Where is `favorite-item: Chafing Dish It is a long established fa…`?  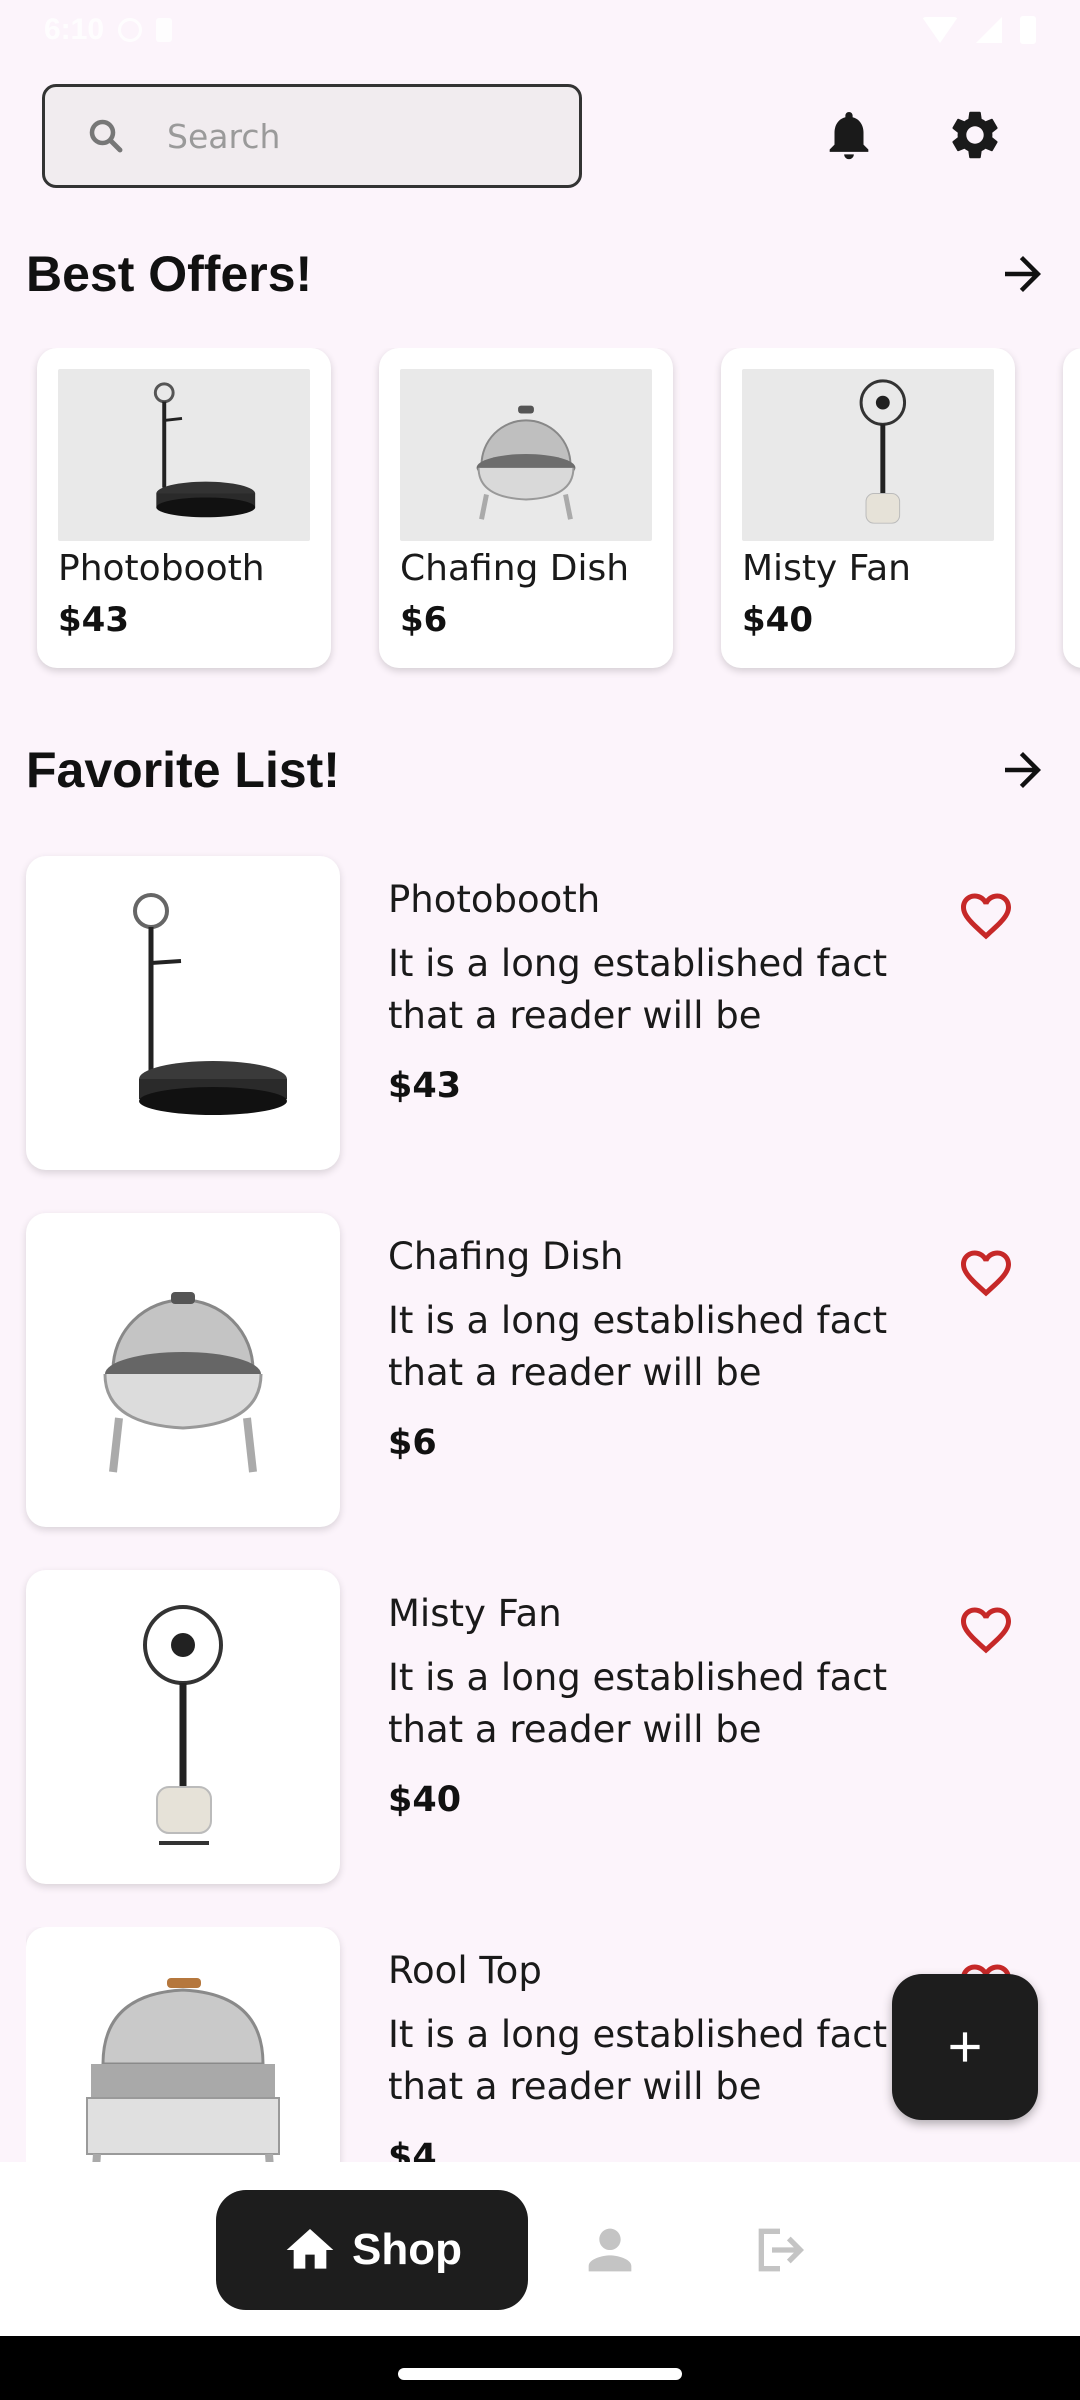 favorite-item: Chafing Dish It is a long established fa… is located at coordinates (546, 1371).